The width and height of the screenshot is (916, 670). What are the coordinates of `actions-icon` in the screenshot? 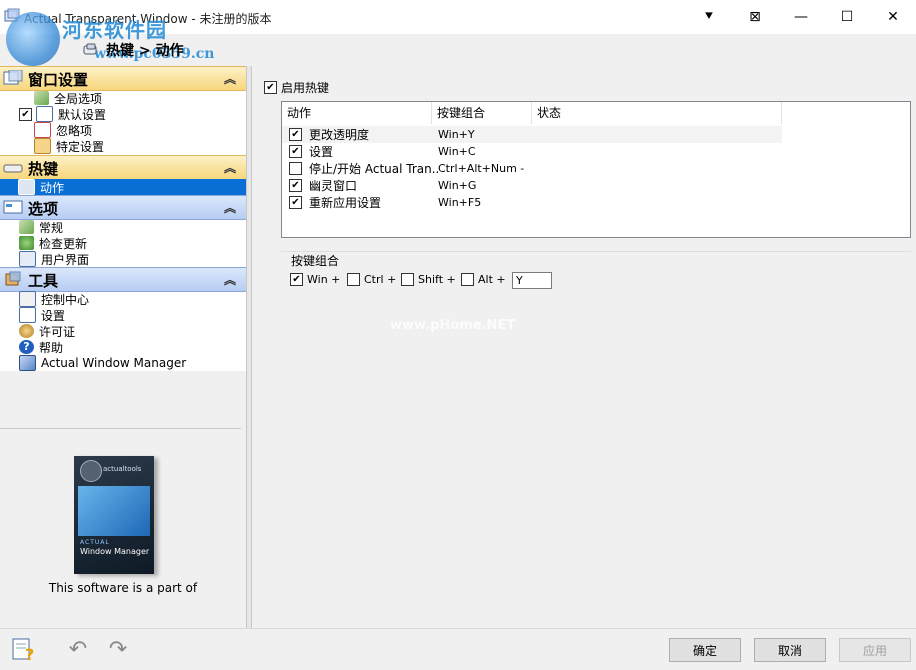 It's located at (26, 187).